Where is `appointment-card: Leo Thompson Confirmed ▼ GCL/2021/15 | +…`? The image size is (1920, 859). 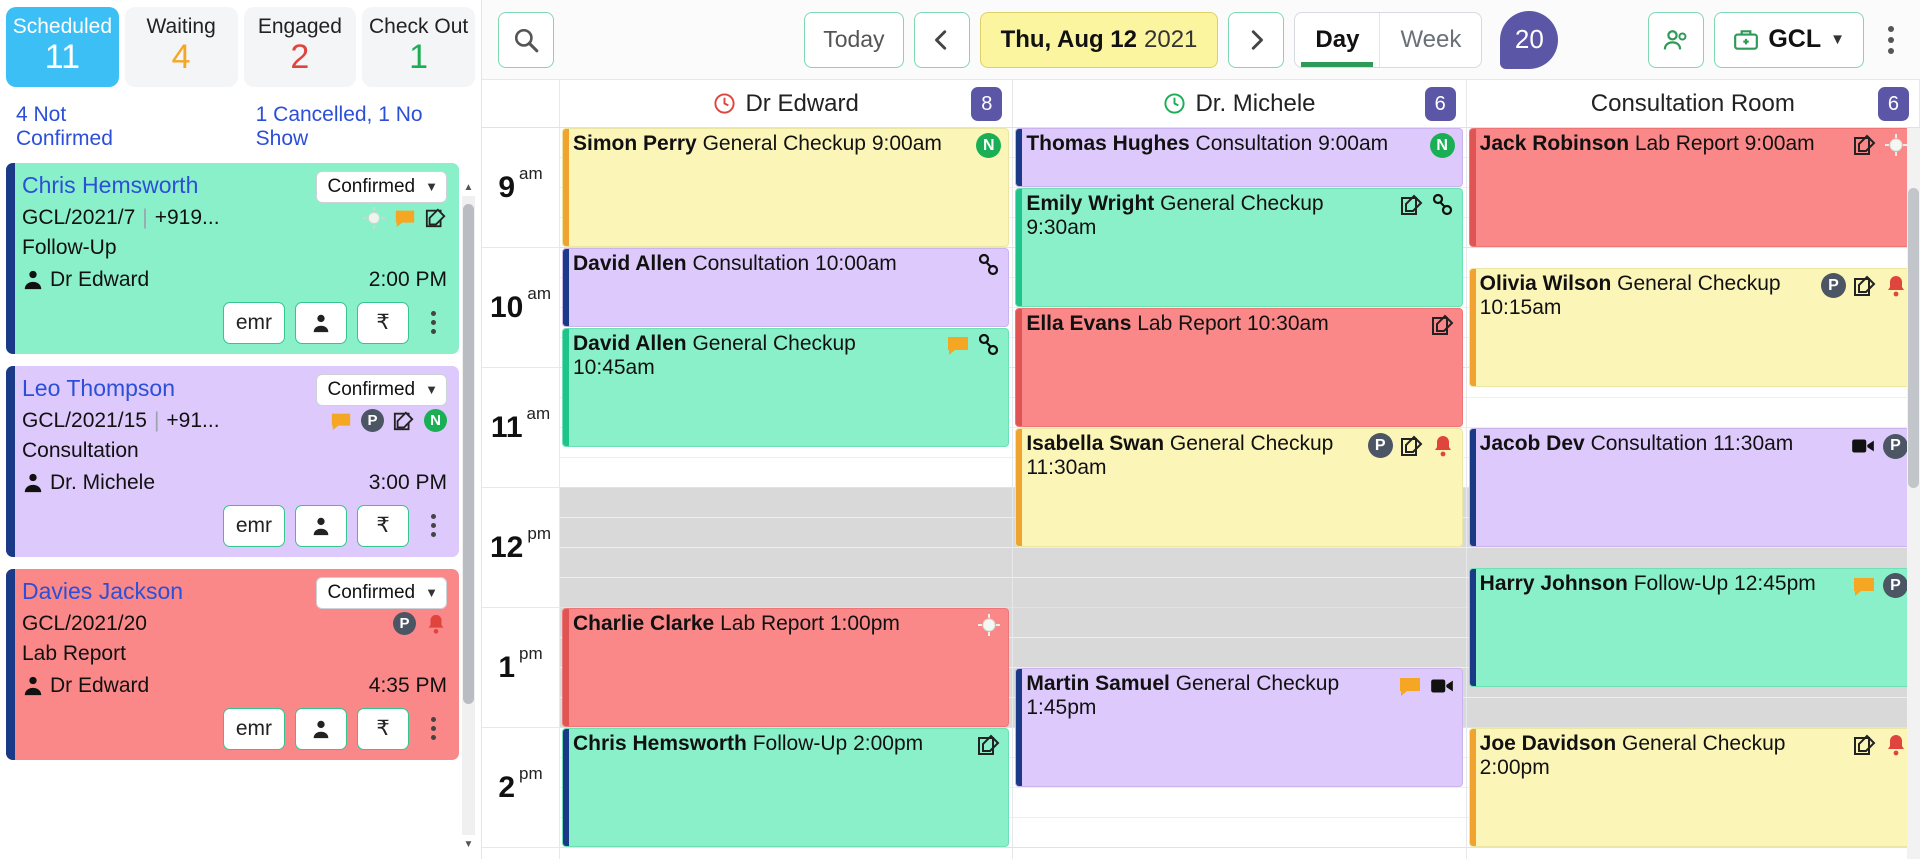 appointment-card: Leo Thompson Confirmed ▼ GCL/2021/15 | +… is located at coordinates (232, 461).